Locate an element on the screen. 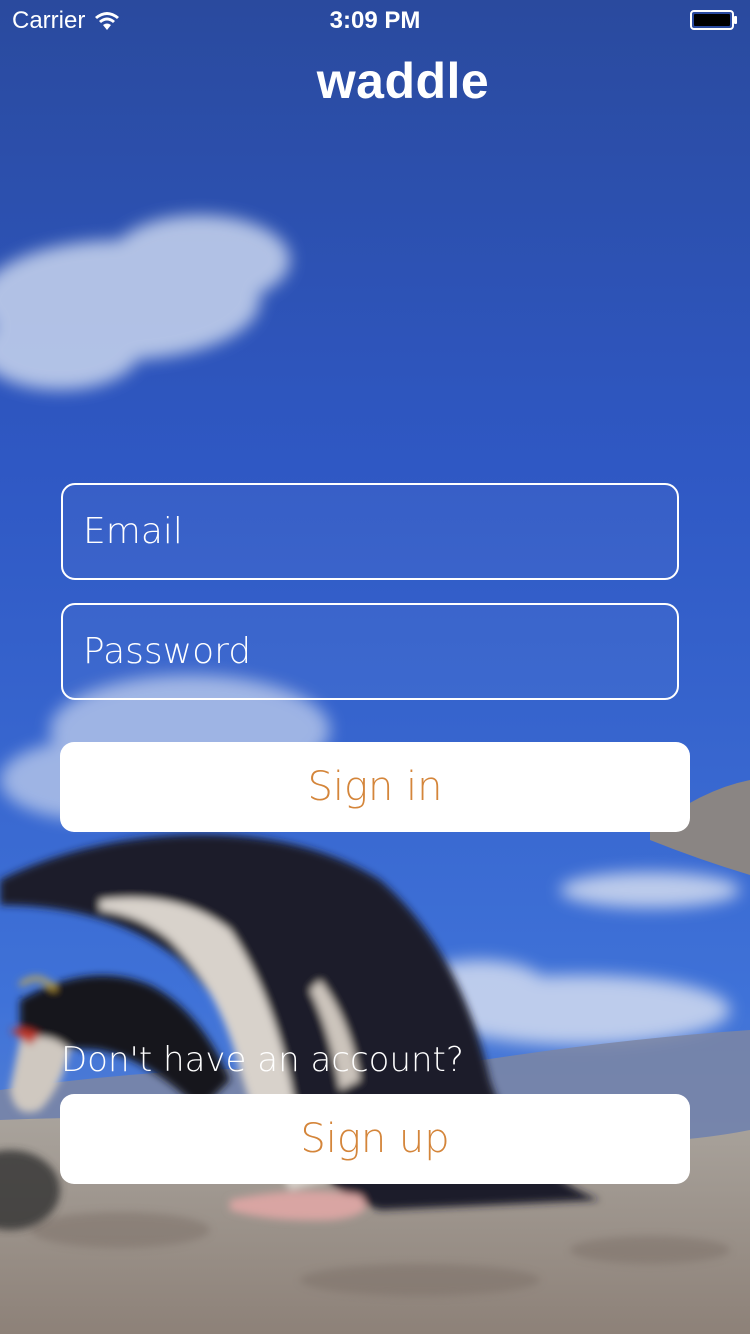  email-field is located at coordinates (370, 531).